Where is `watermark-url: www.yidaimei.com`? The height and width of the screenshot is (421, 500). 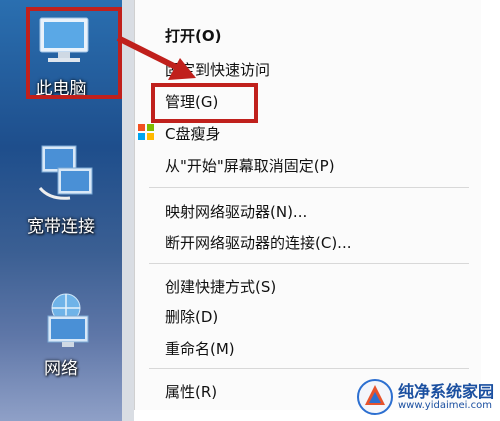 watermark-url: www.yidaimei.com is located at coordinates (445, 405).